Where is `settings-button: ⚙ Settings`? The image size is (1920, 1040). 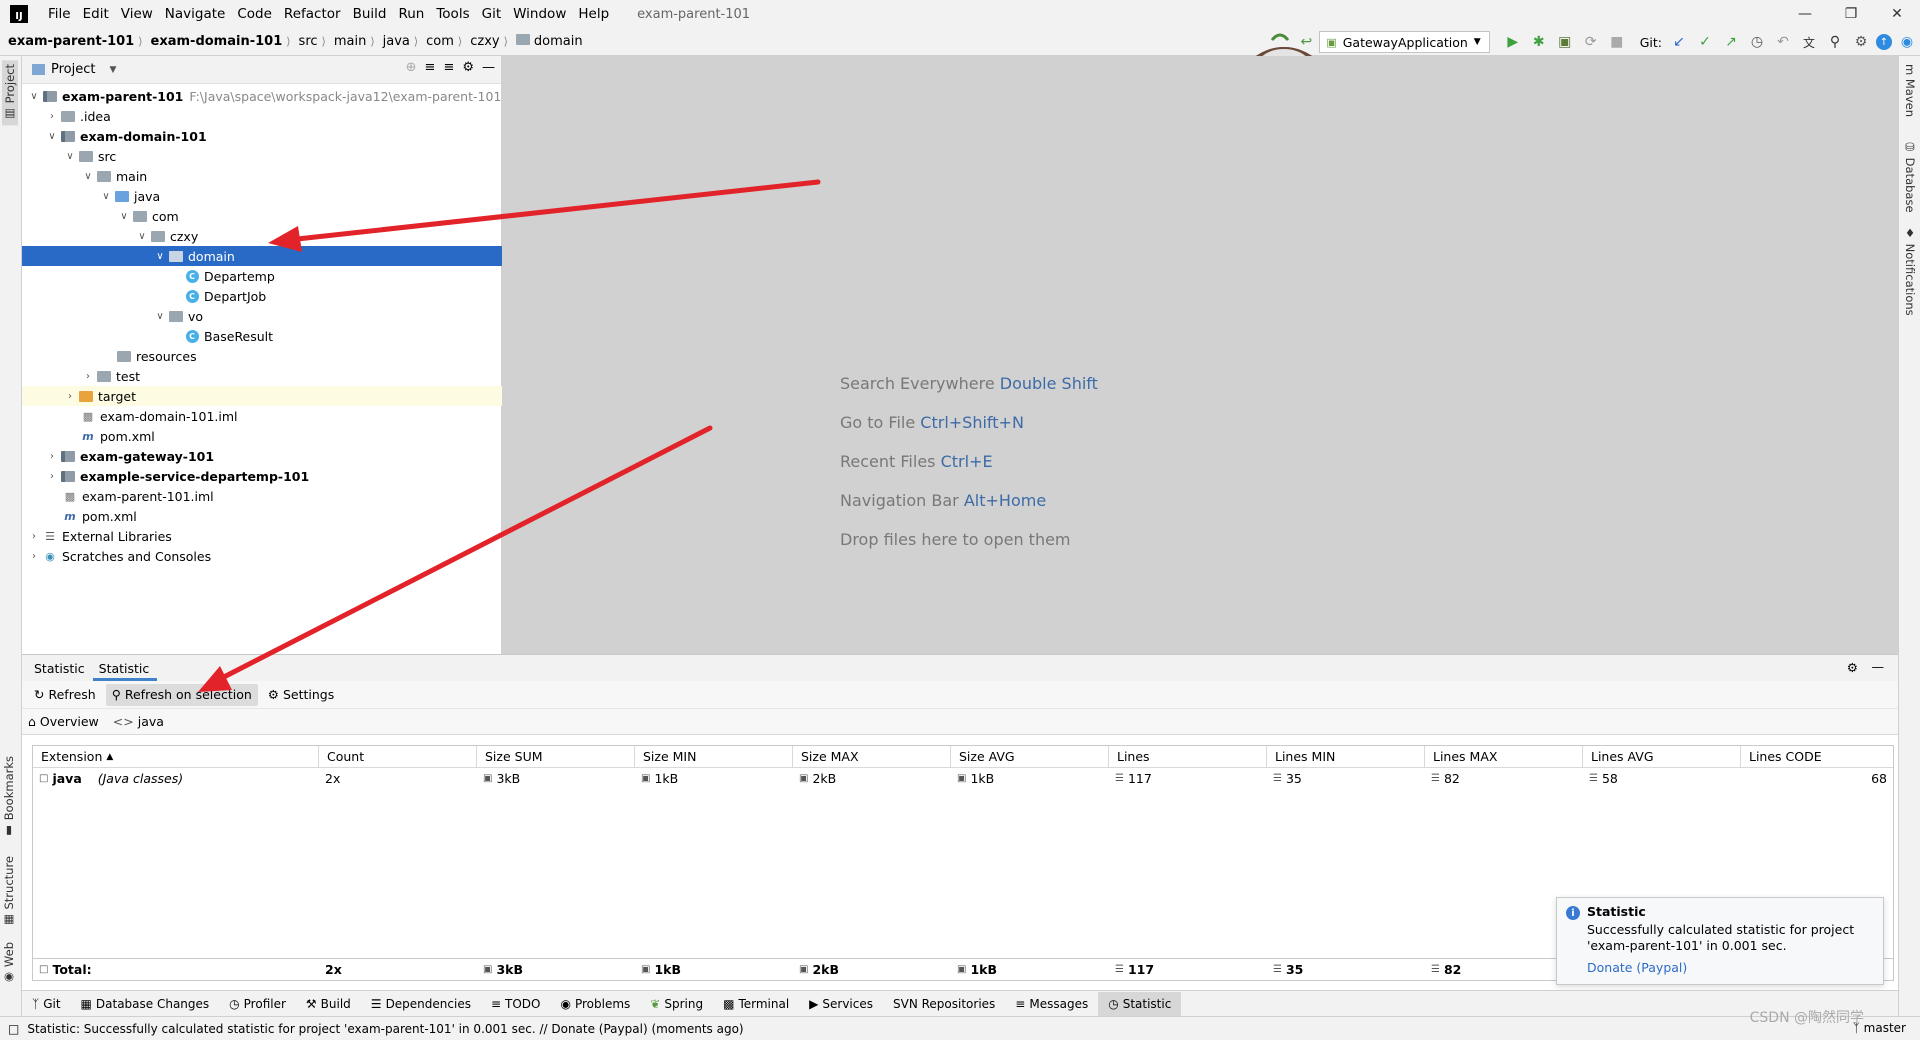 settings-button: ⚙ Settings is located at coordinates (301, 695).